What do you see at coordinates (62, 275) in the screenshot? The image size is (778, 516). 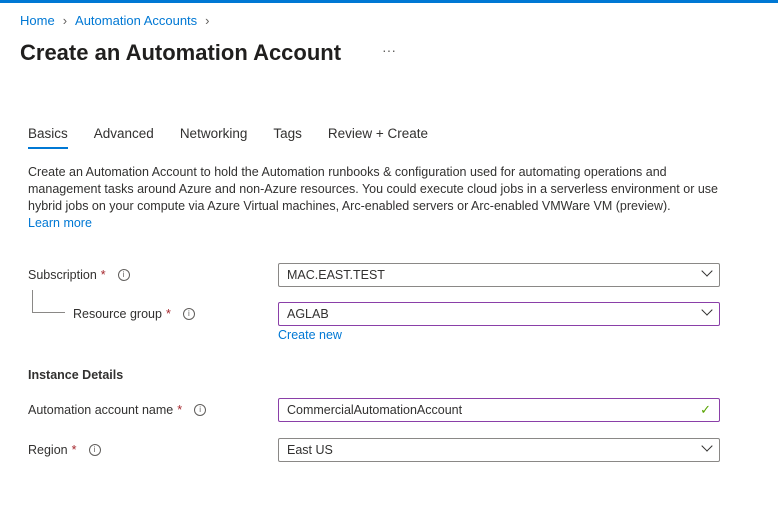 I see `subscription-label-text: Subscription` at bounding box center [62, 275].